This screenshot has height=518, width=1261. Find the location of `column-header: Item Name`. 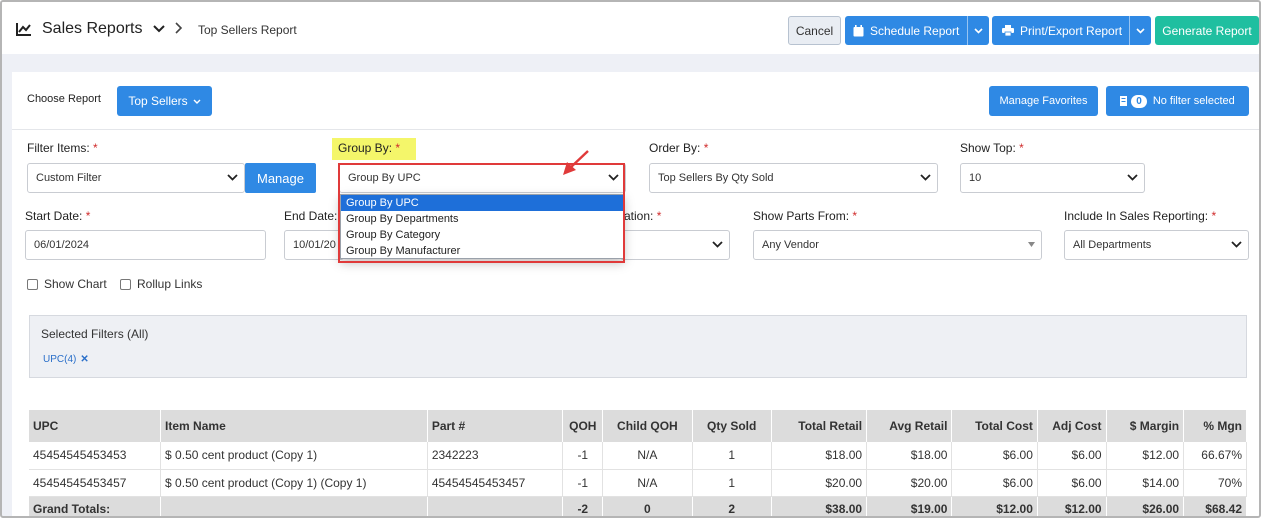

column-header: Item Name is located at coordinates (294, 426).